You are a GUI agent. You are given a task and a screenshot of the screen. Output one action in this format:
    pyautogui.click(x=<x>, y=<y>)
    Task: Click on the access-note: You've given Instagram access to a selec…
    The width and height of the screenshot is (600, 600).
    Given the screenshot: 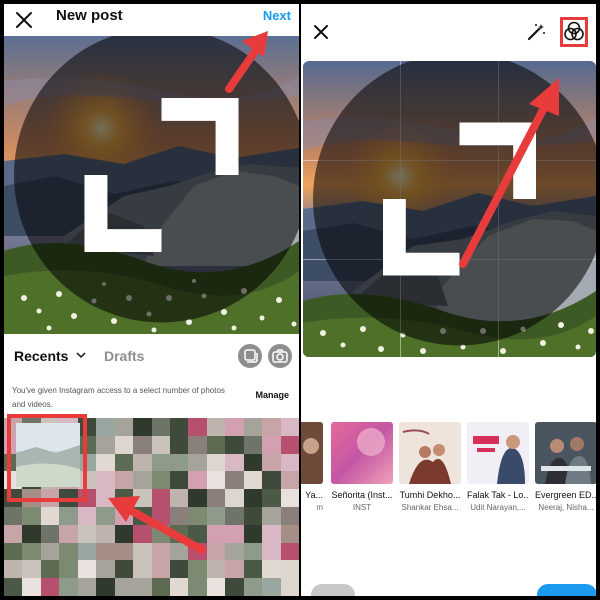 What is the action you would take?
    pyautogui.click(x=118, y=397)
    